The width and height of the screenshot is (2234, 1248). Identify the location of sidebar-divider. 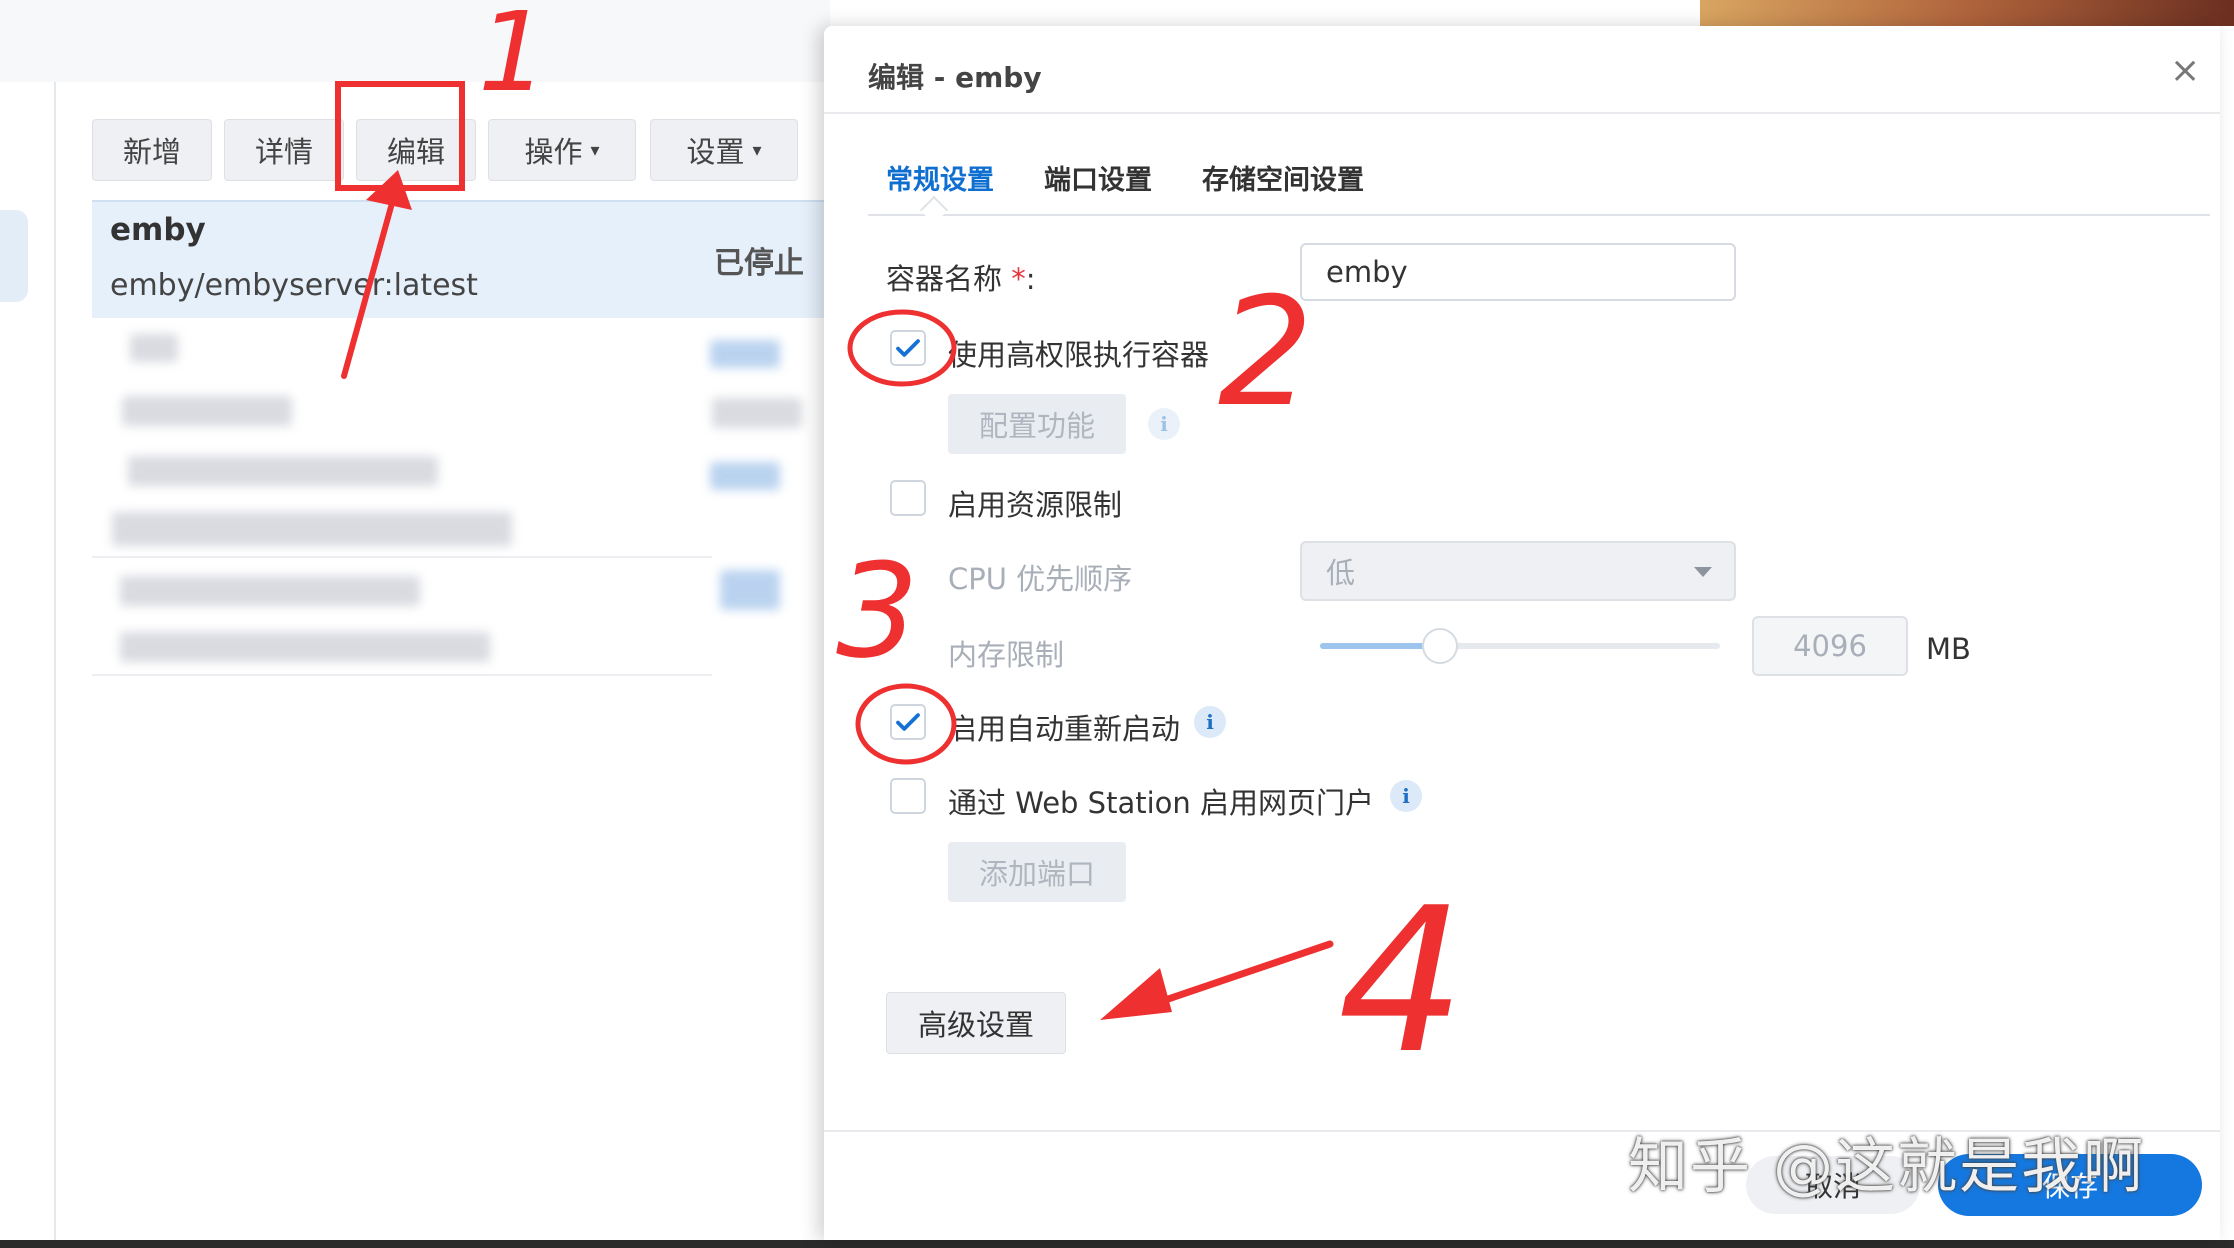
(55, 662).